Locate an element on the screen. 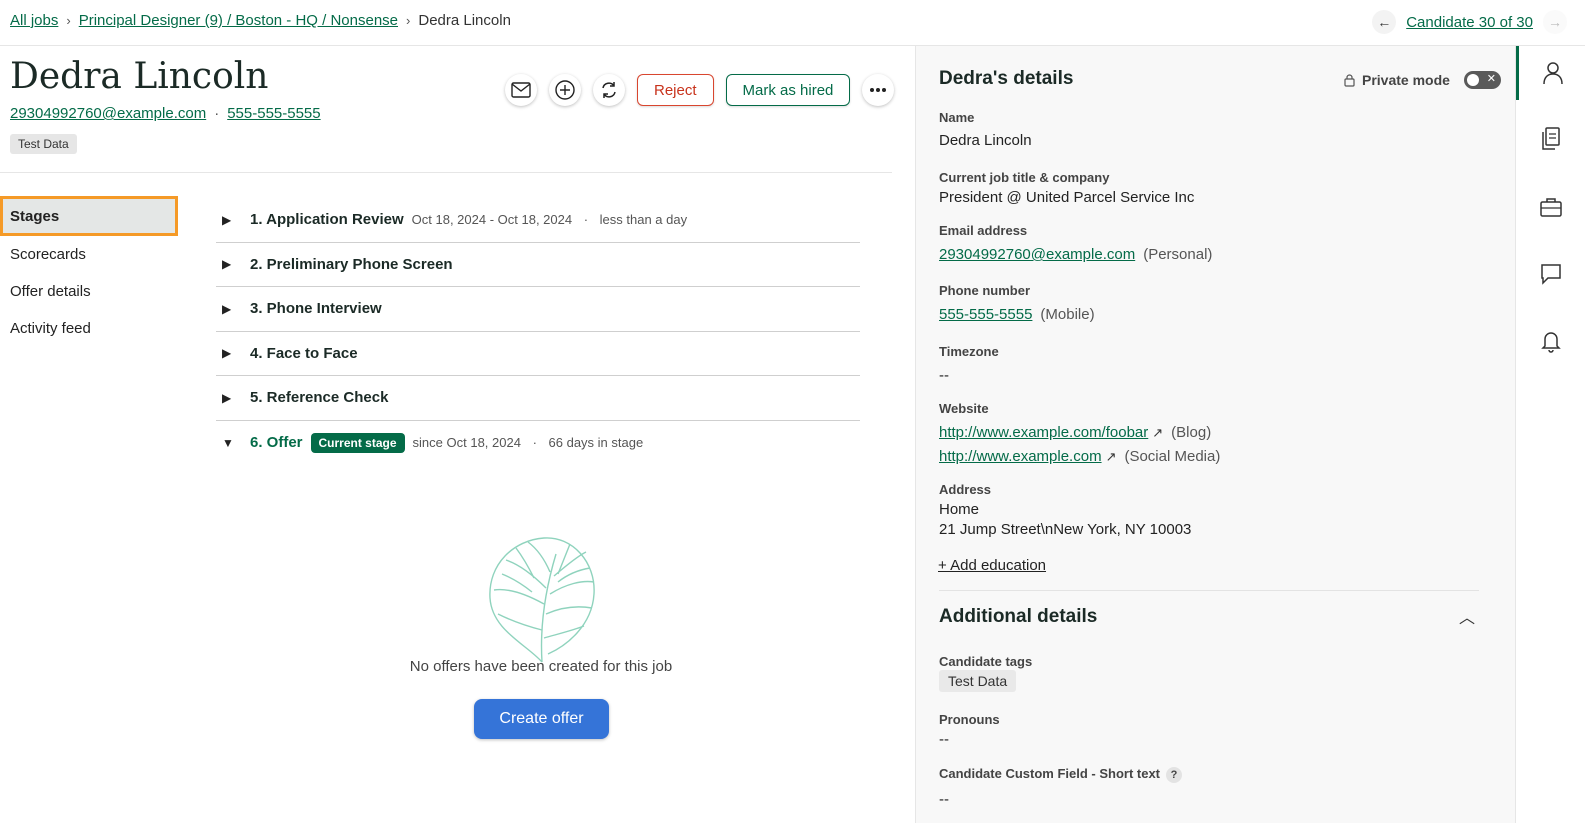 The width and height of the screenshot is (1585, 823). rail-jobs-button is located at coordinates (1550, 207).